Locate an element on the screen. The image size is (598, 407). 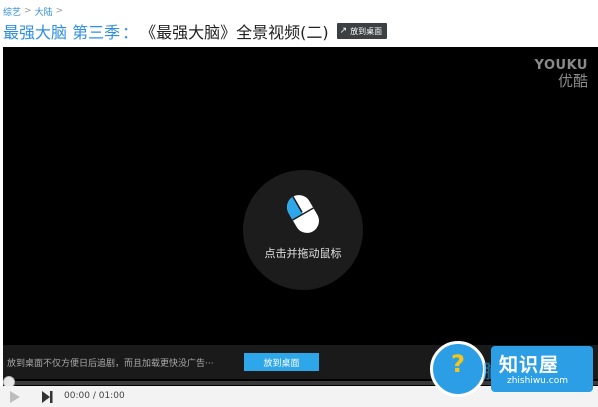
time-current: 00:00 is located at coordinates (77, 396).